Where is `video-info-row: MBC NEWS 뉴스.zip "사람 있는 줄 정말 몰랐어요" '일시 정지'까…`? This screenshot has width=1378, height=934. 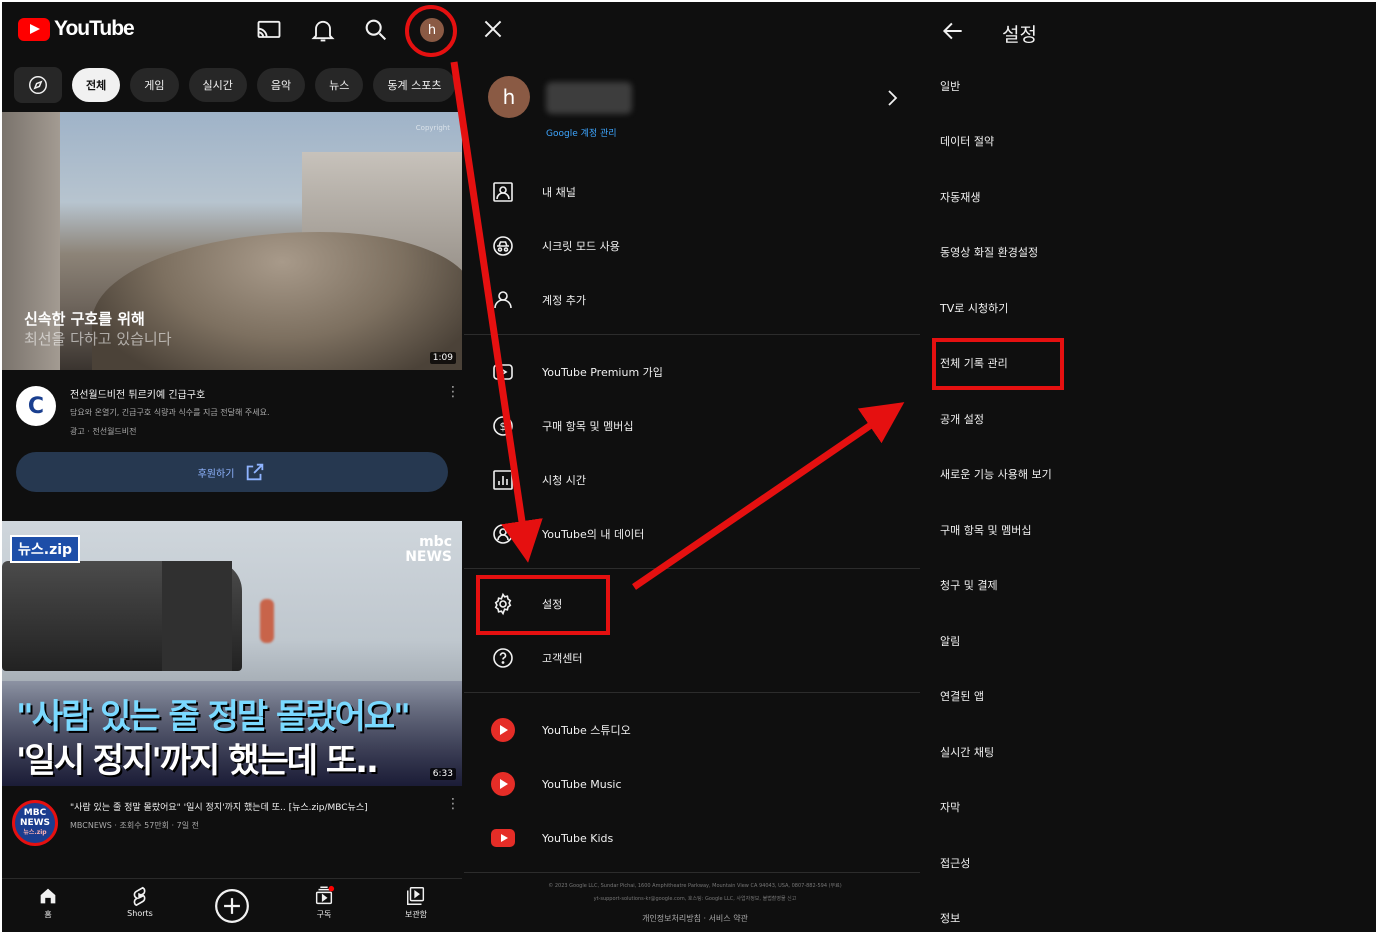 video-info-row: MBC NEWS 뉴스.zip "사람 있는 줄 정말 몰랐어요" '일시 정지'까… is located at coordinates (232, 827).